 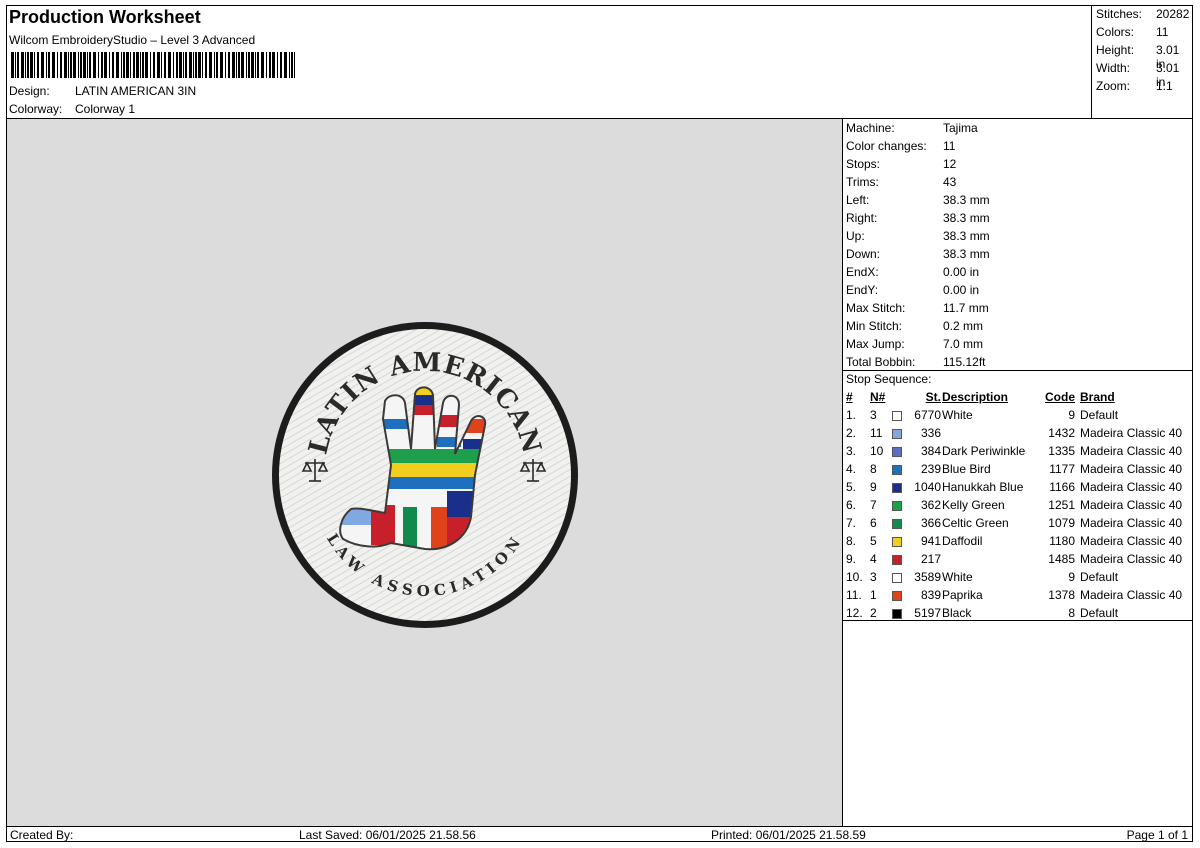 What do you see at coordinates (930, 469) in the screenshot?
I see `stitch-count: 239` at bounding box center [930, 469].